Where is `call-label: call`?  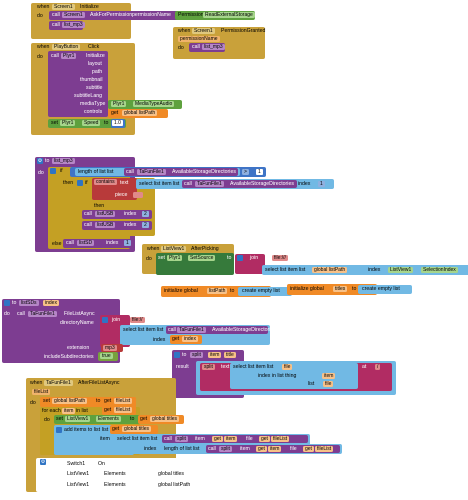
call-label: call is located at coordinates (130, 172).